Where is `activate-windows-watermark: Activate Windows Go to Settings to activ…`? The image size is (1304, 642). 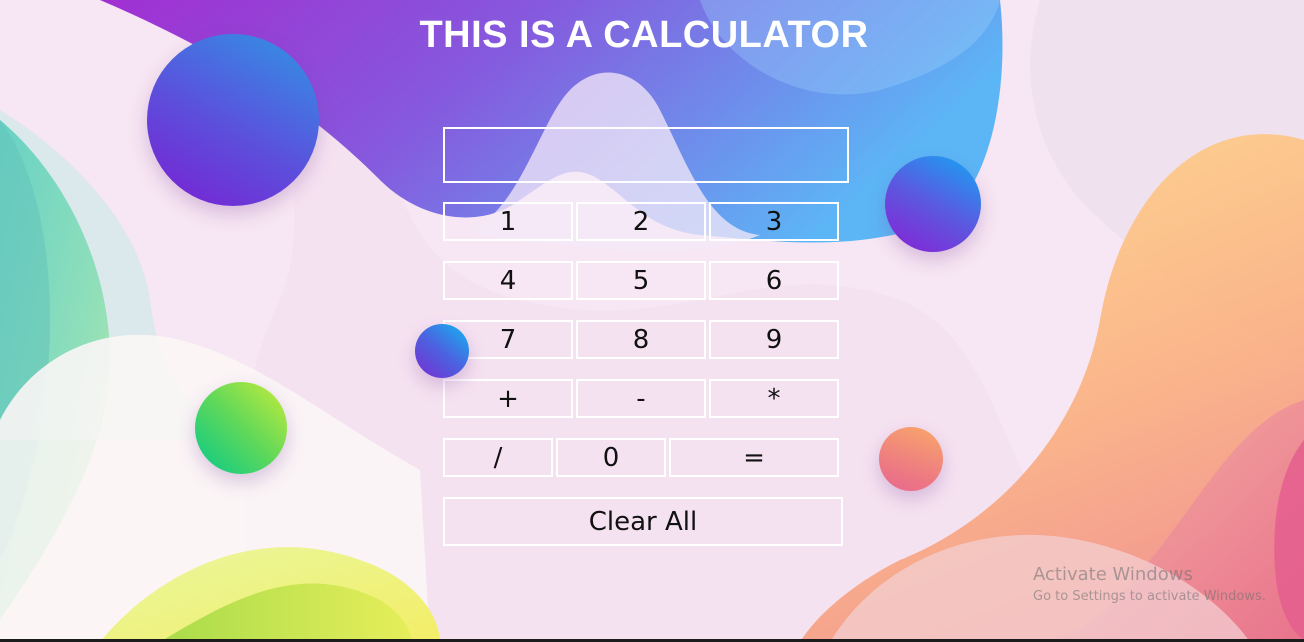
activate-windows-watermark: Activate Windows Go to Settings to activ… is located at coordinates (1149, 585).